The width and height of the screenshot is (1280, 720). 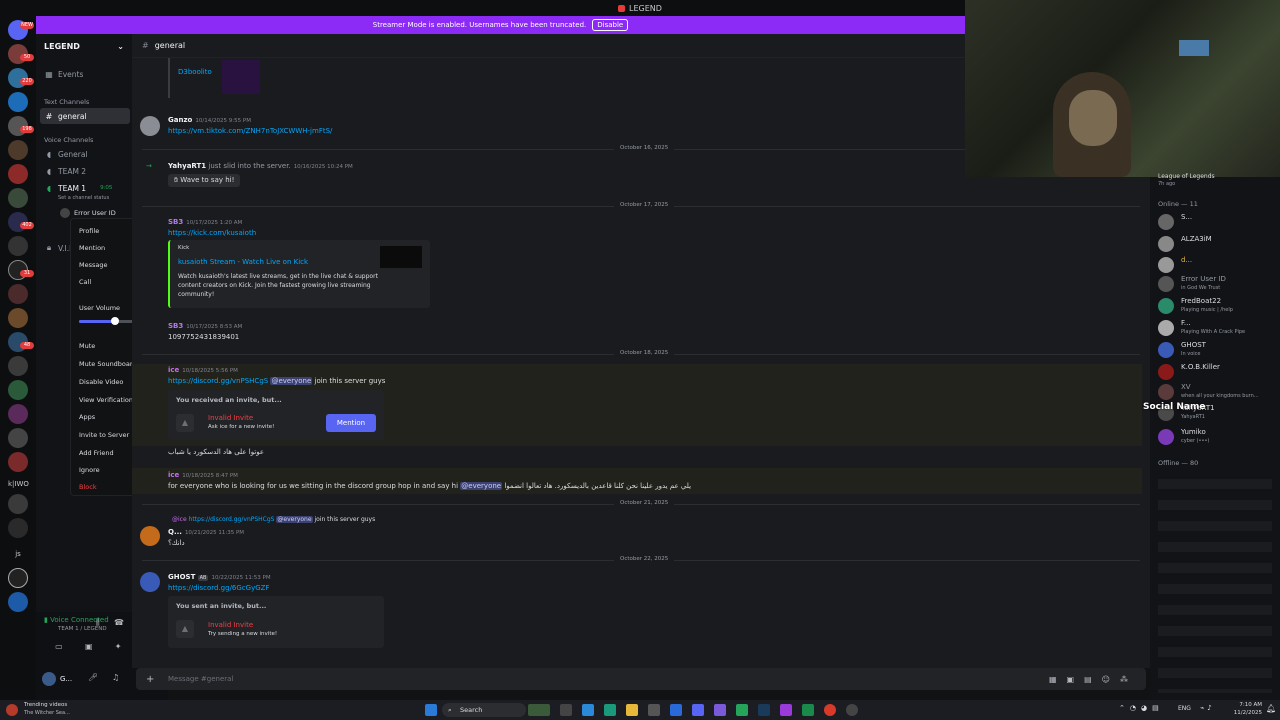 What do you see at coordinates (351, 423) in the screenshot?
I see `mention-button: Mention` at bounding box center [351, 423].